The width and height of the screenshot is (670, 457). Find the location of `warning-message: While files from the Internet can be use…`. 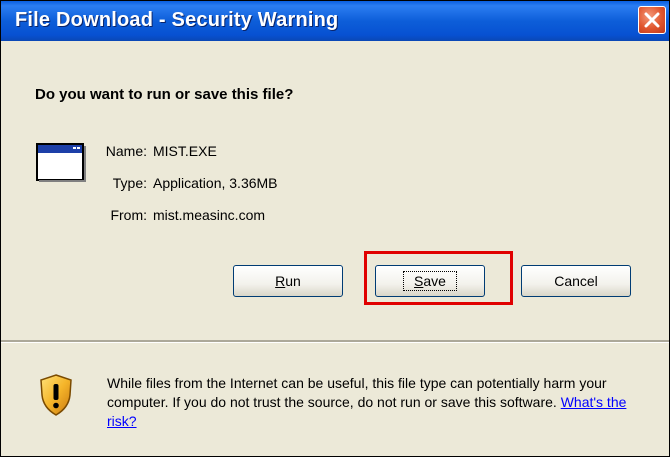

warning-message: While files from the Internet can be use… is located at coordinates (382, 402).